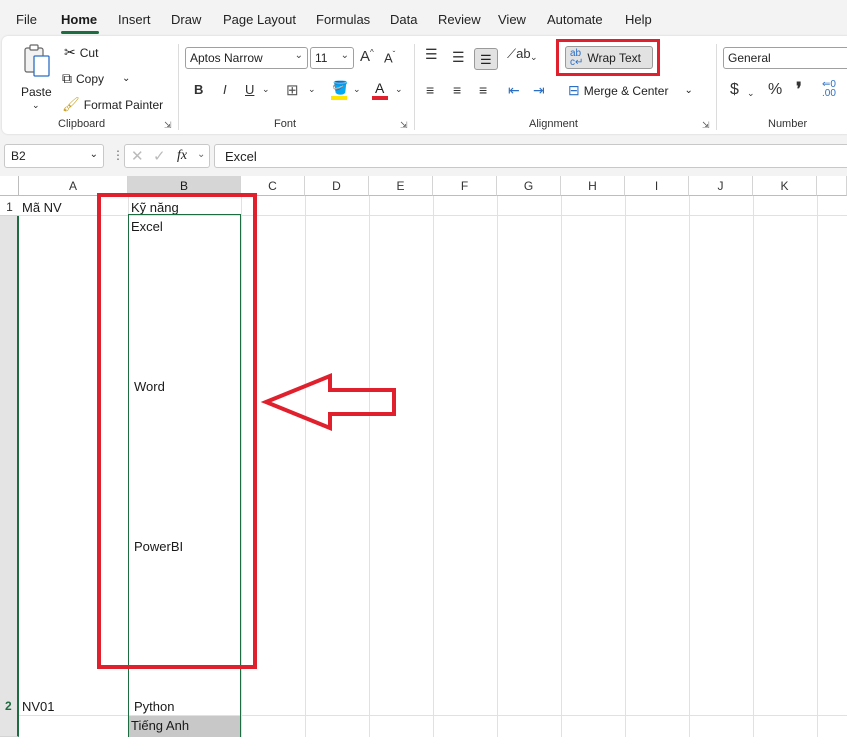 The image size is (847, 737). What do you see at coordinates (706, 125) in the screenshot?
I see `alignment-launcher-icon: ⇲` at bounding box center [706, 125].